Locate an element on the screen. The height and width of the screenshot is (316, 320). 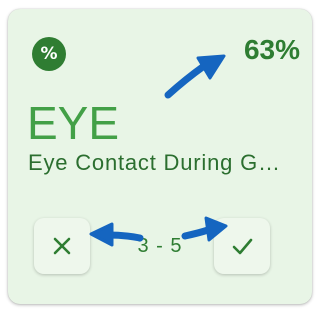
percent-symbol: % is located at coordinates (49, 54).